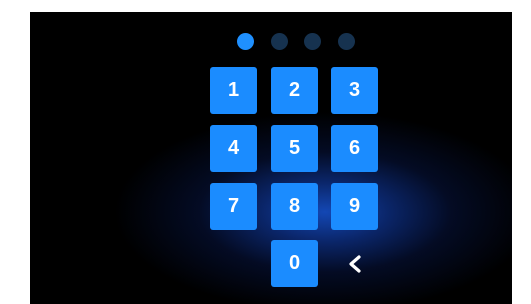 This screenshot has height=304, width=531. I want to click on key-8-button: 8, so click(294, 206).